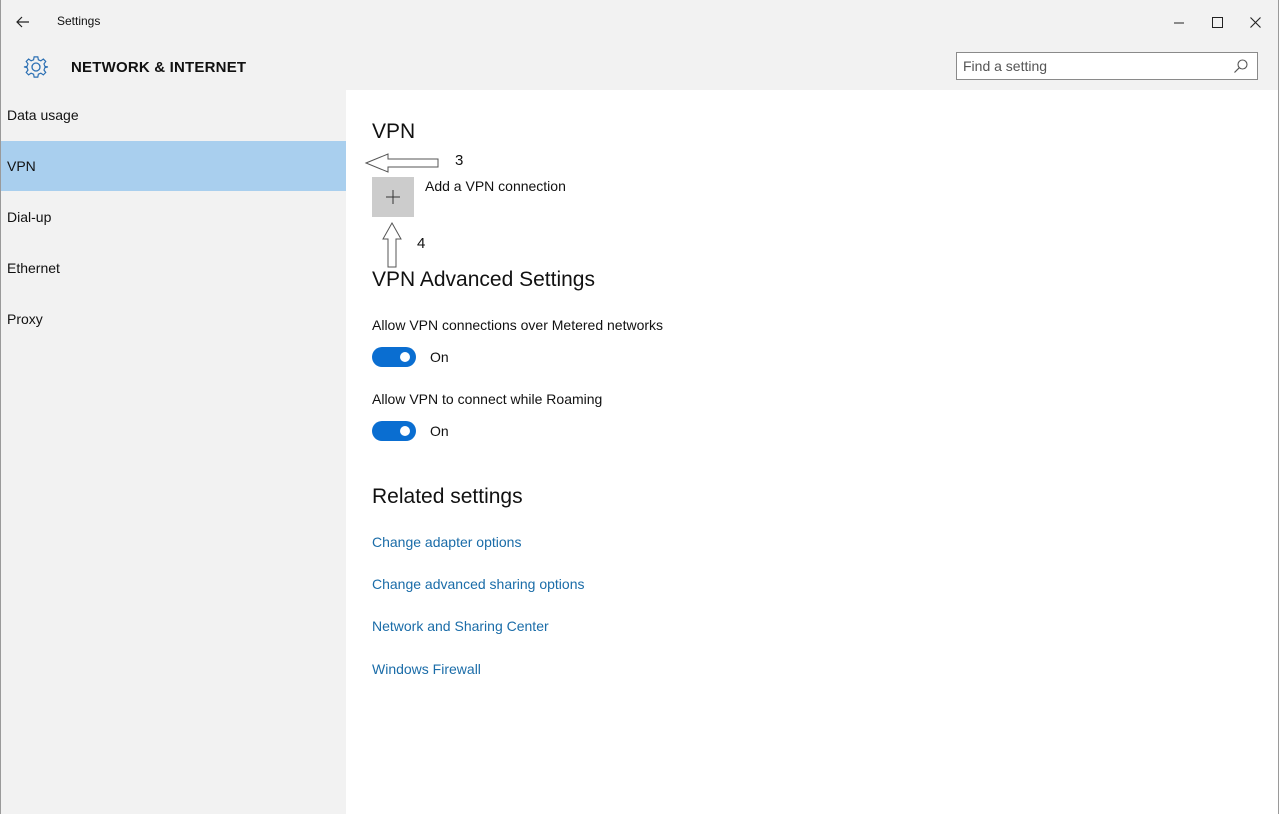 The image size is (1279, 814). Describe the element at coordinates (1091, 66) in the screenshot. I see `search-input` at that location.